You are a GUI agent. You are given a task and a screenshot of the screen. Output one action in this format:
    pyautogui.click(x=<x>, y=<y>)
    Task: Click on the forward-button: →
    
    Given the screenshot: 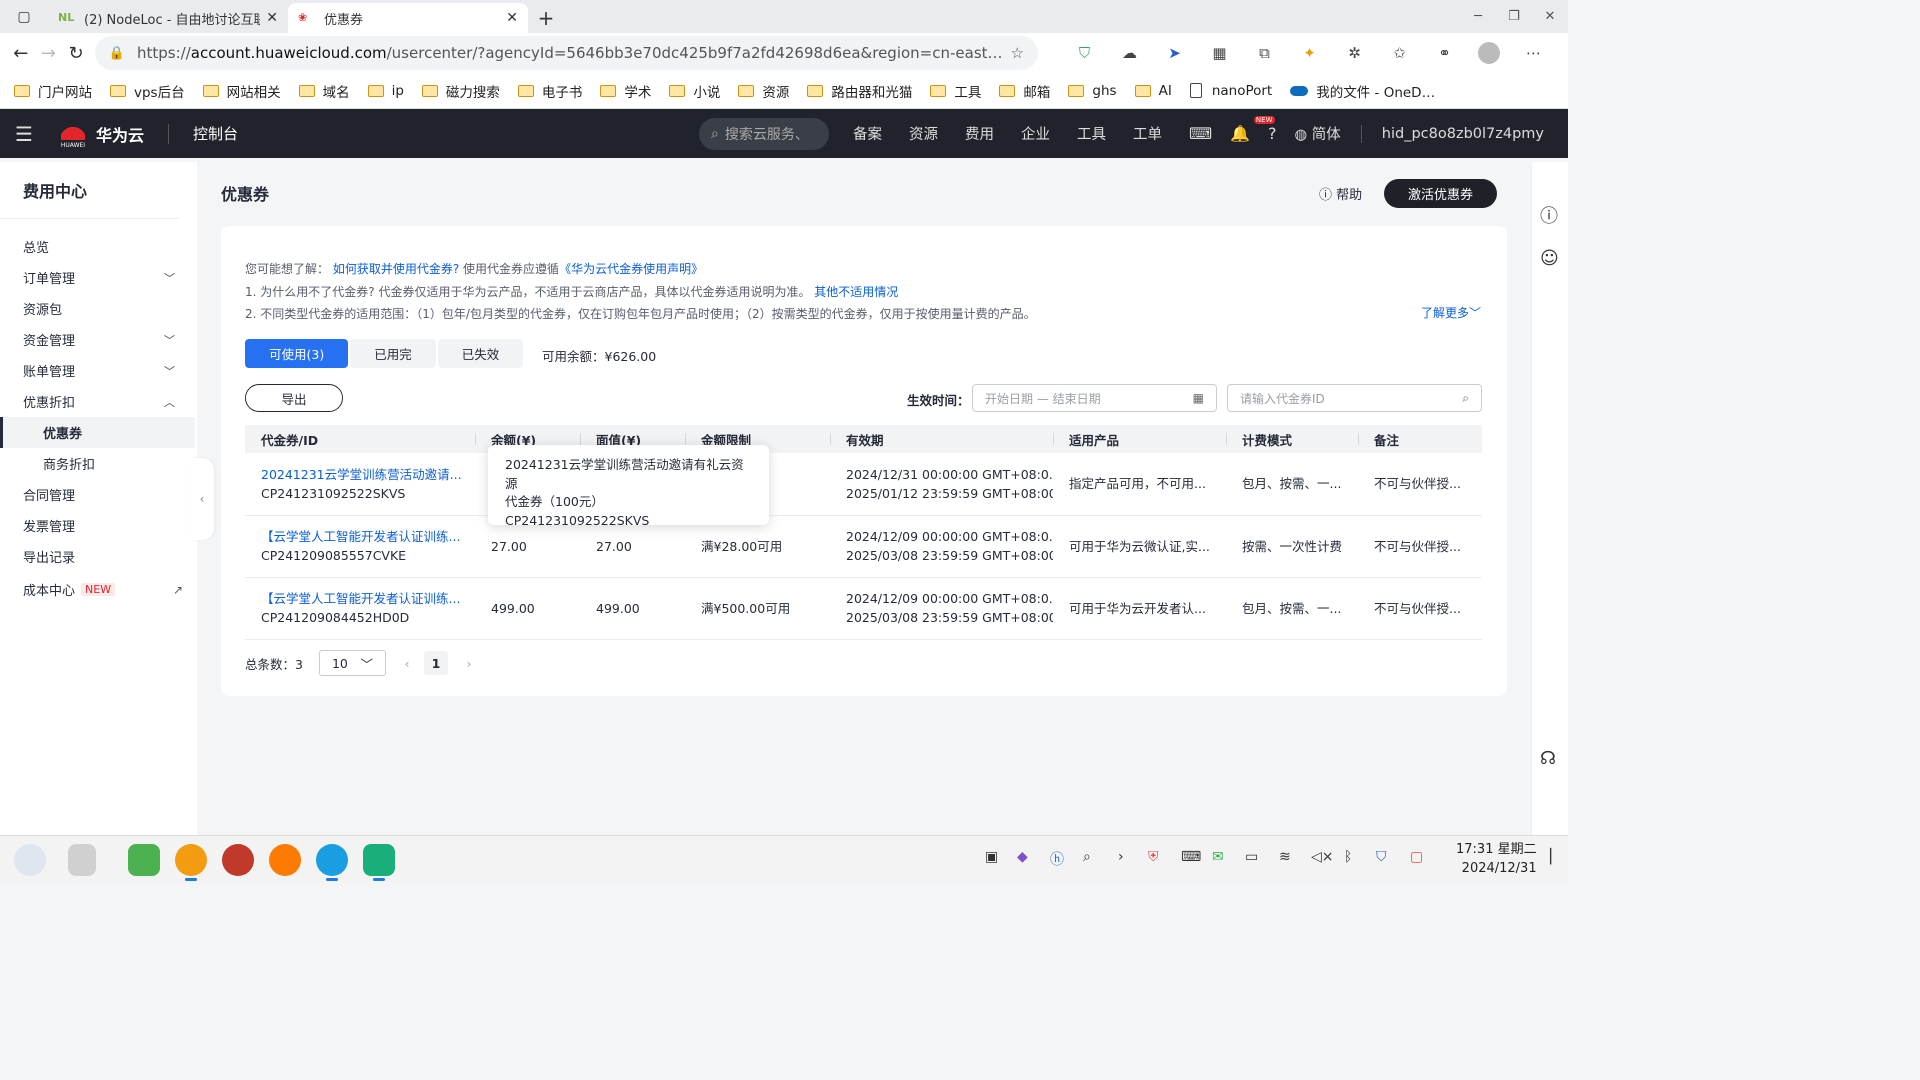 What is the action you would take?
    pyautogui.click(x=49, y=53)
    